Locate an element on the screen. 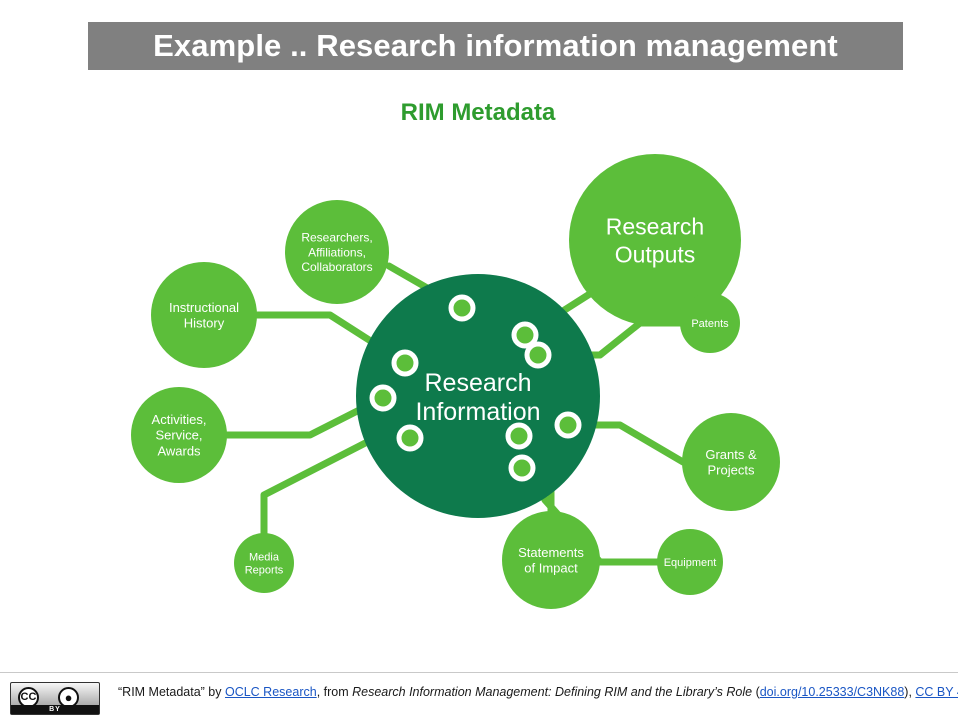 This screenshot has width=958, height=720. node-label-instructional-history-line-2: History is located at coordinates (204, 323).